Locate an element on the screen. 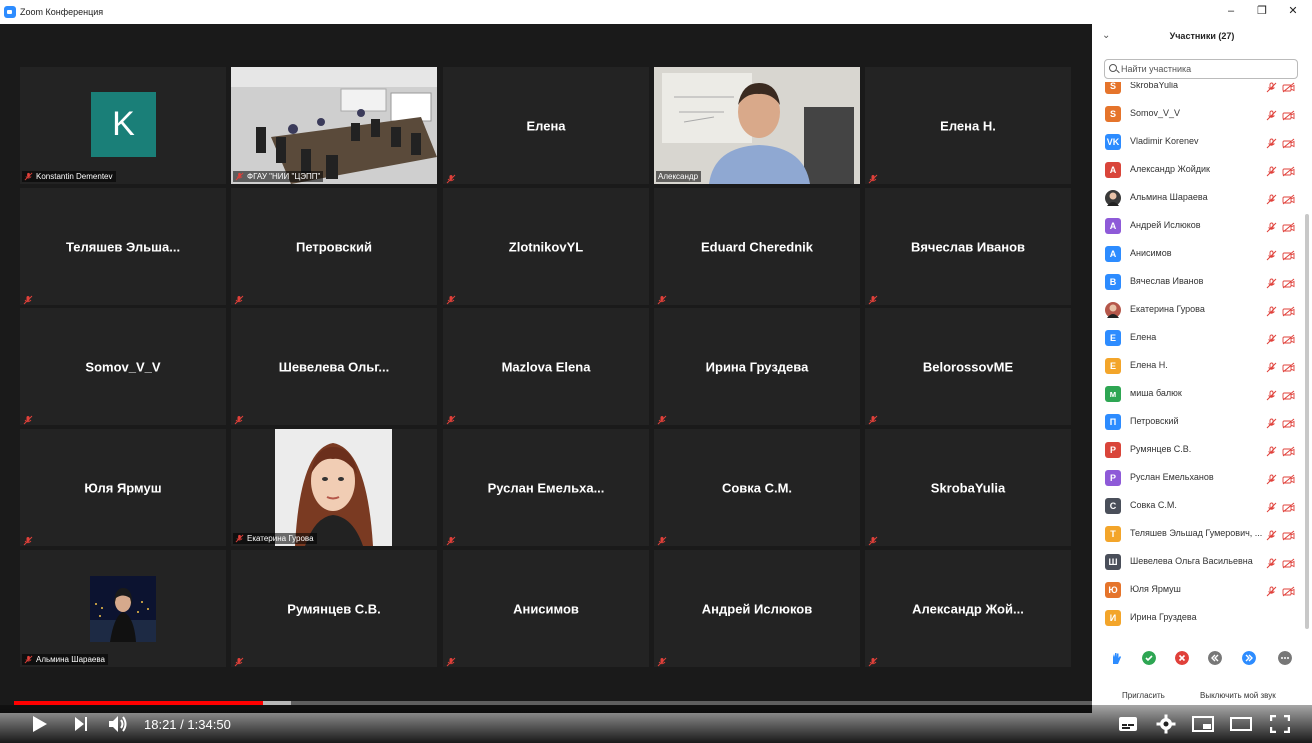 The height and width of the screenshot is (743, 1312). participant-avatar: VK is located at coordinates (1113, 142).